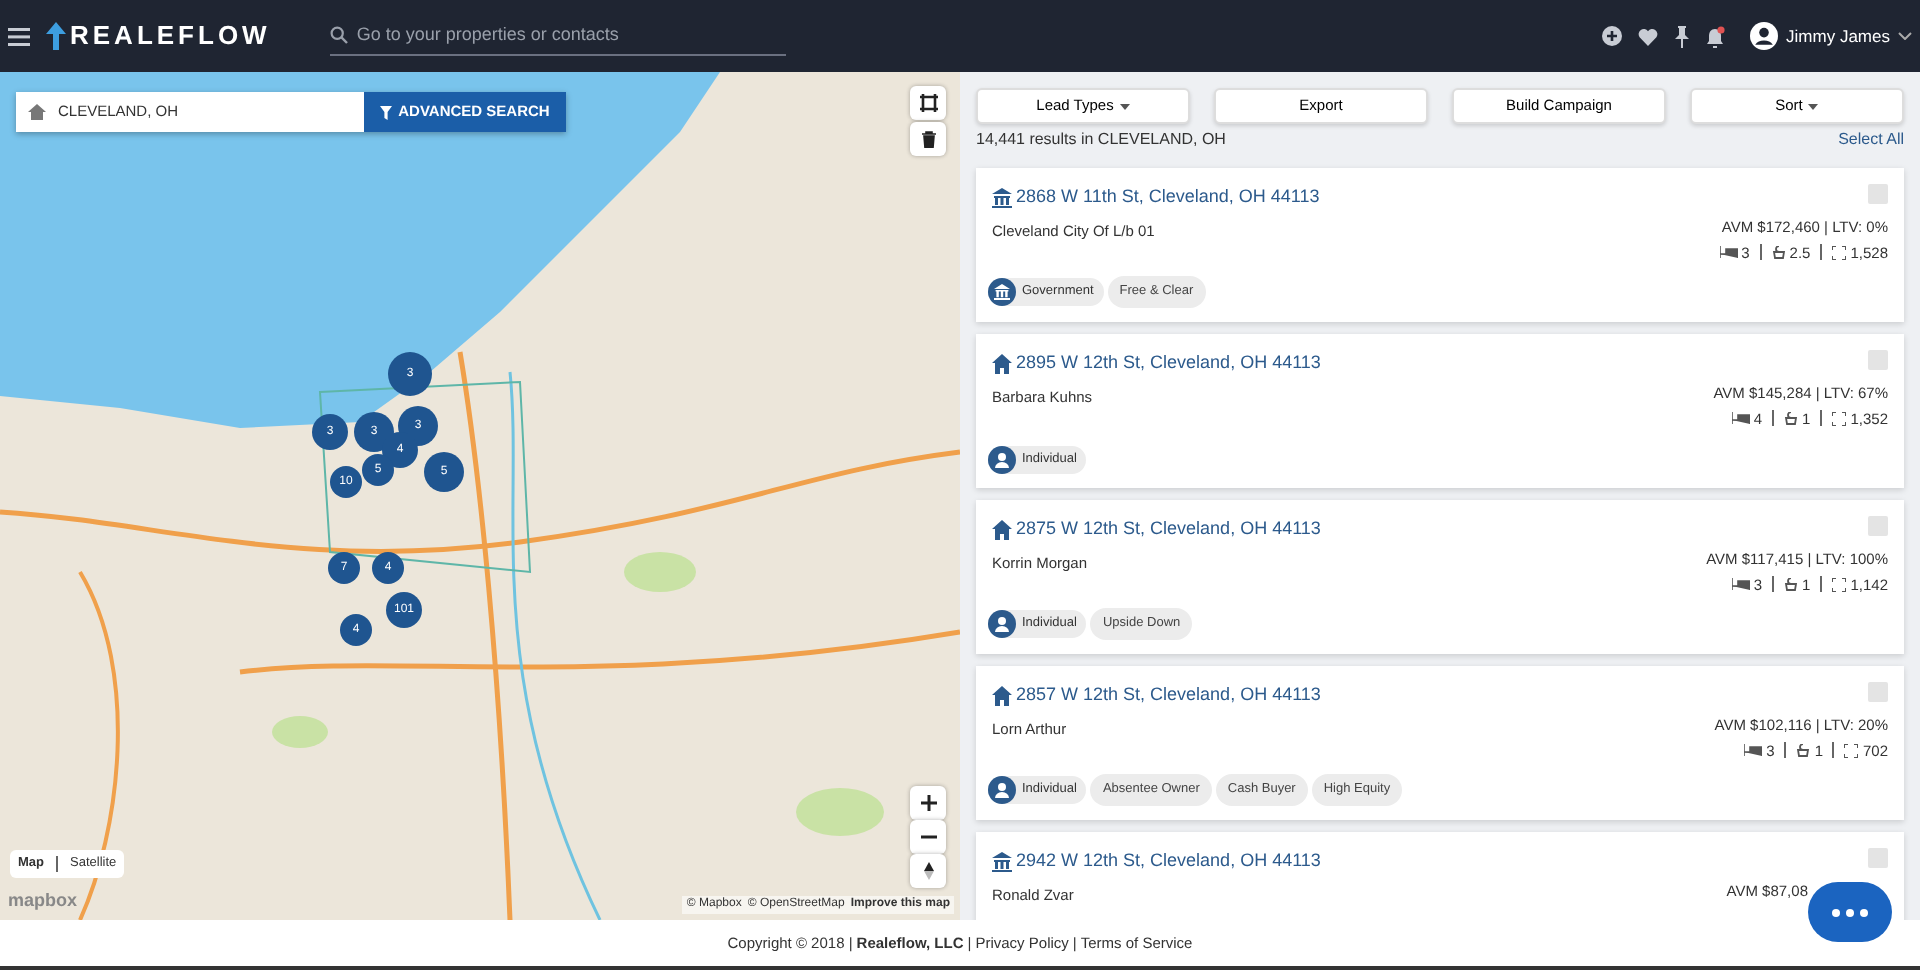 Image resolution: width=1920 pixels, height=970 pixels. What do you see at coordinates (339, 35) in the screenshot?
I see `search-icon` at bounding box center [339, 35].